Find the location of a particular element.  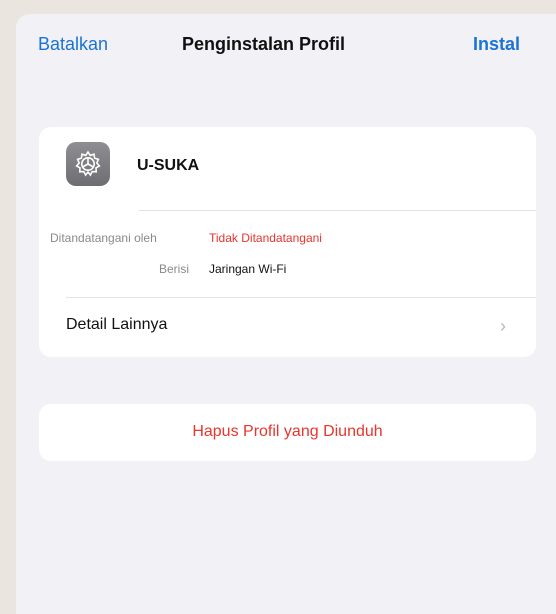

more-details-label: Detail Lainnya is located at coordinates (117, 324).